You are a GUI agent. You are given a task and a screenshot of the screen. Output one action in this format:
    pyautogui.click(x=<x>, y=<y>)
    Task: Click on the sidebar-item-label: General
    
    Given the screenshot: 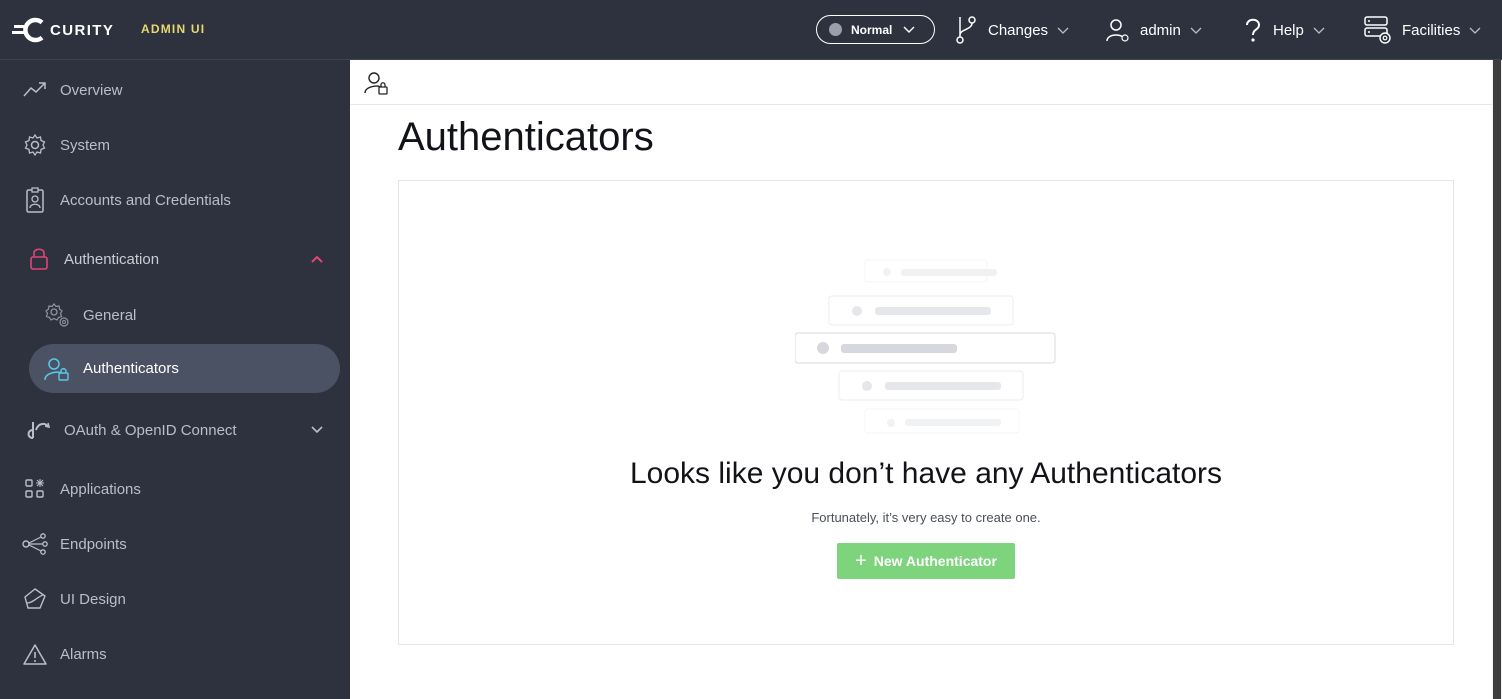 What is the action you would take?
    pyautogui.click(x=110, y=315)
    